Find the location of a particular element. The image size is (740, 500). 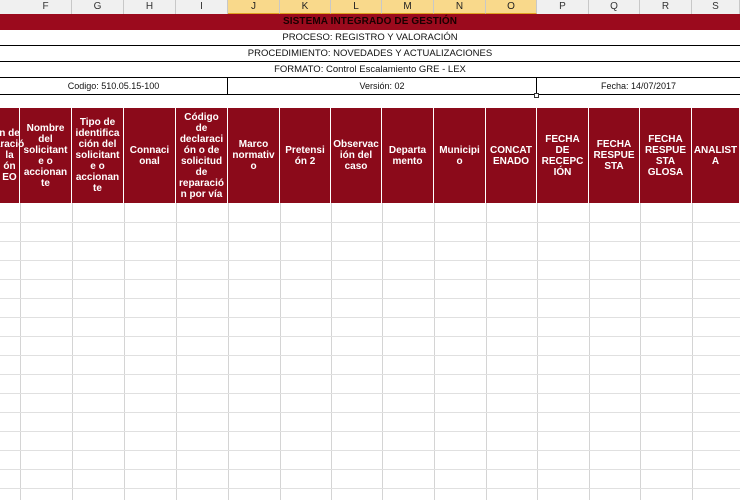

header-cell: Municipi o is located at coordinates (460, 155).